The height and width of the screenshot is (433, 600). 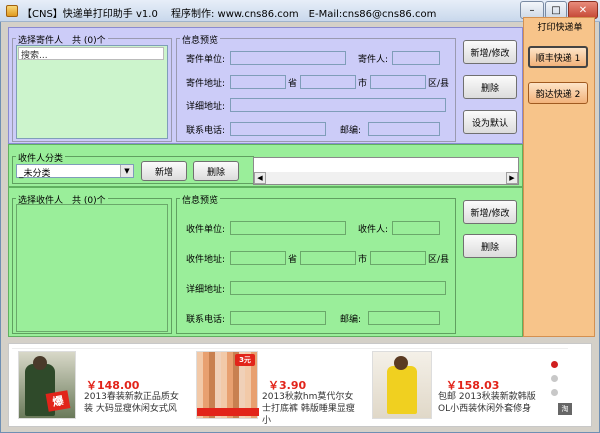 What do you see at coordinates (328, 82) in the screenshot?
I see `sender-city-field` at bounding box center [328, 82].